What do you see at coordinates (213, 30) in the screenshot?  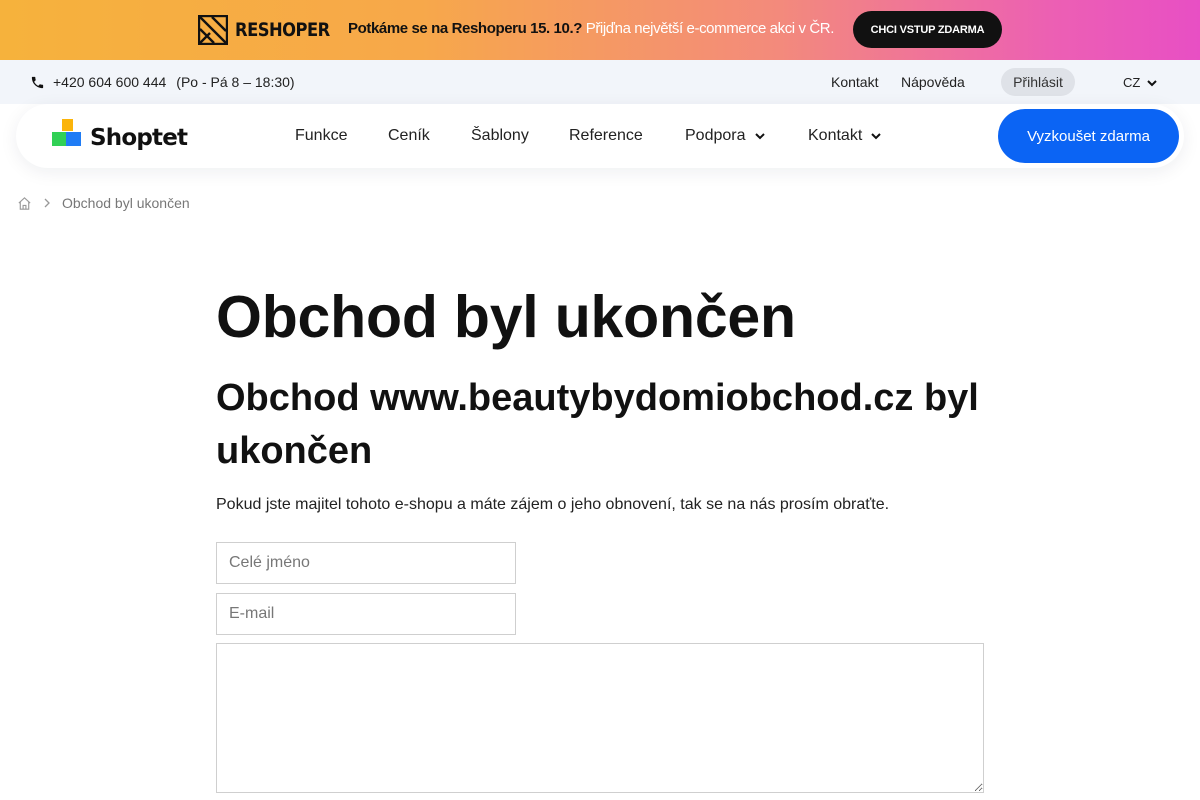 I see `reshoper-mark-icon` at bounding box center [213, 30].